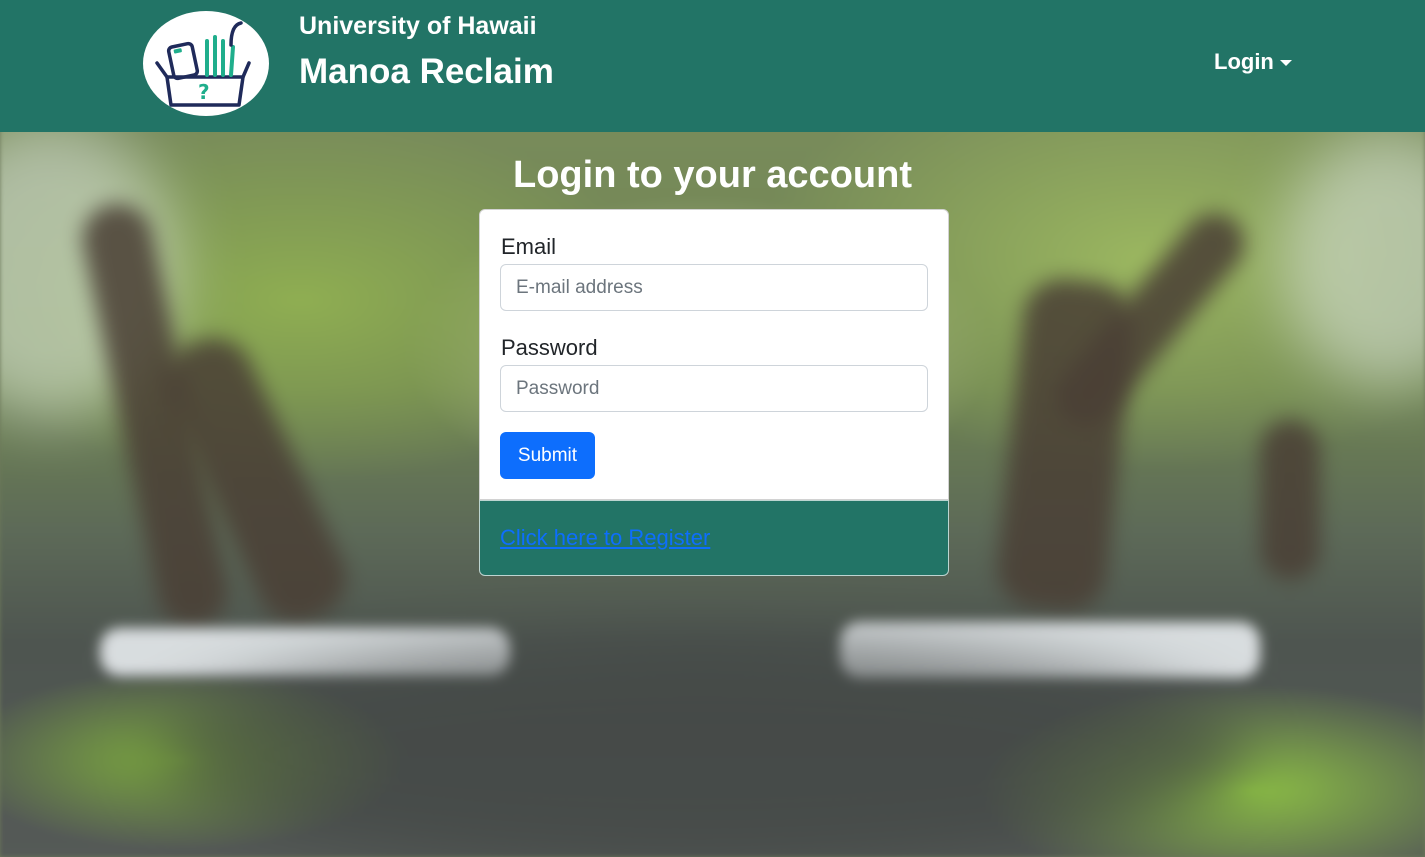 The width and height of the screenshot is (1425, 857). Describe the element at coordinates (714, 538) in the screenshot. I see `register-panel: Click here to Register` at that location.